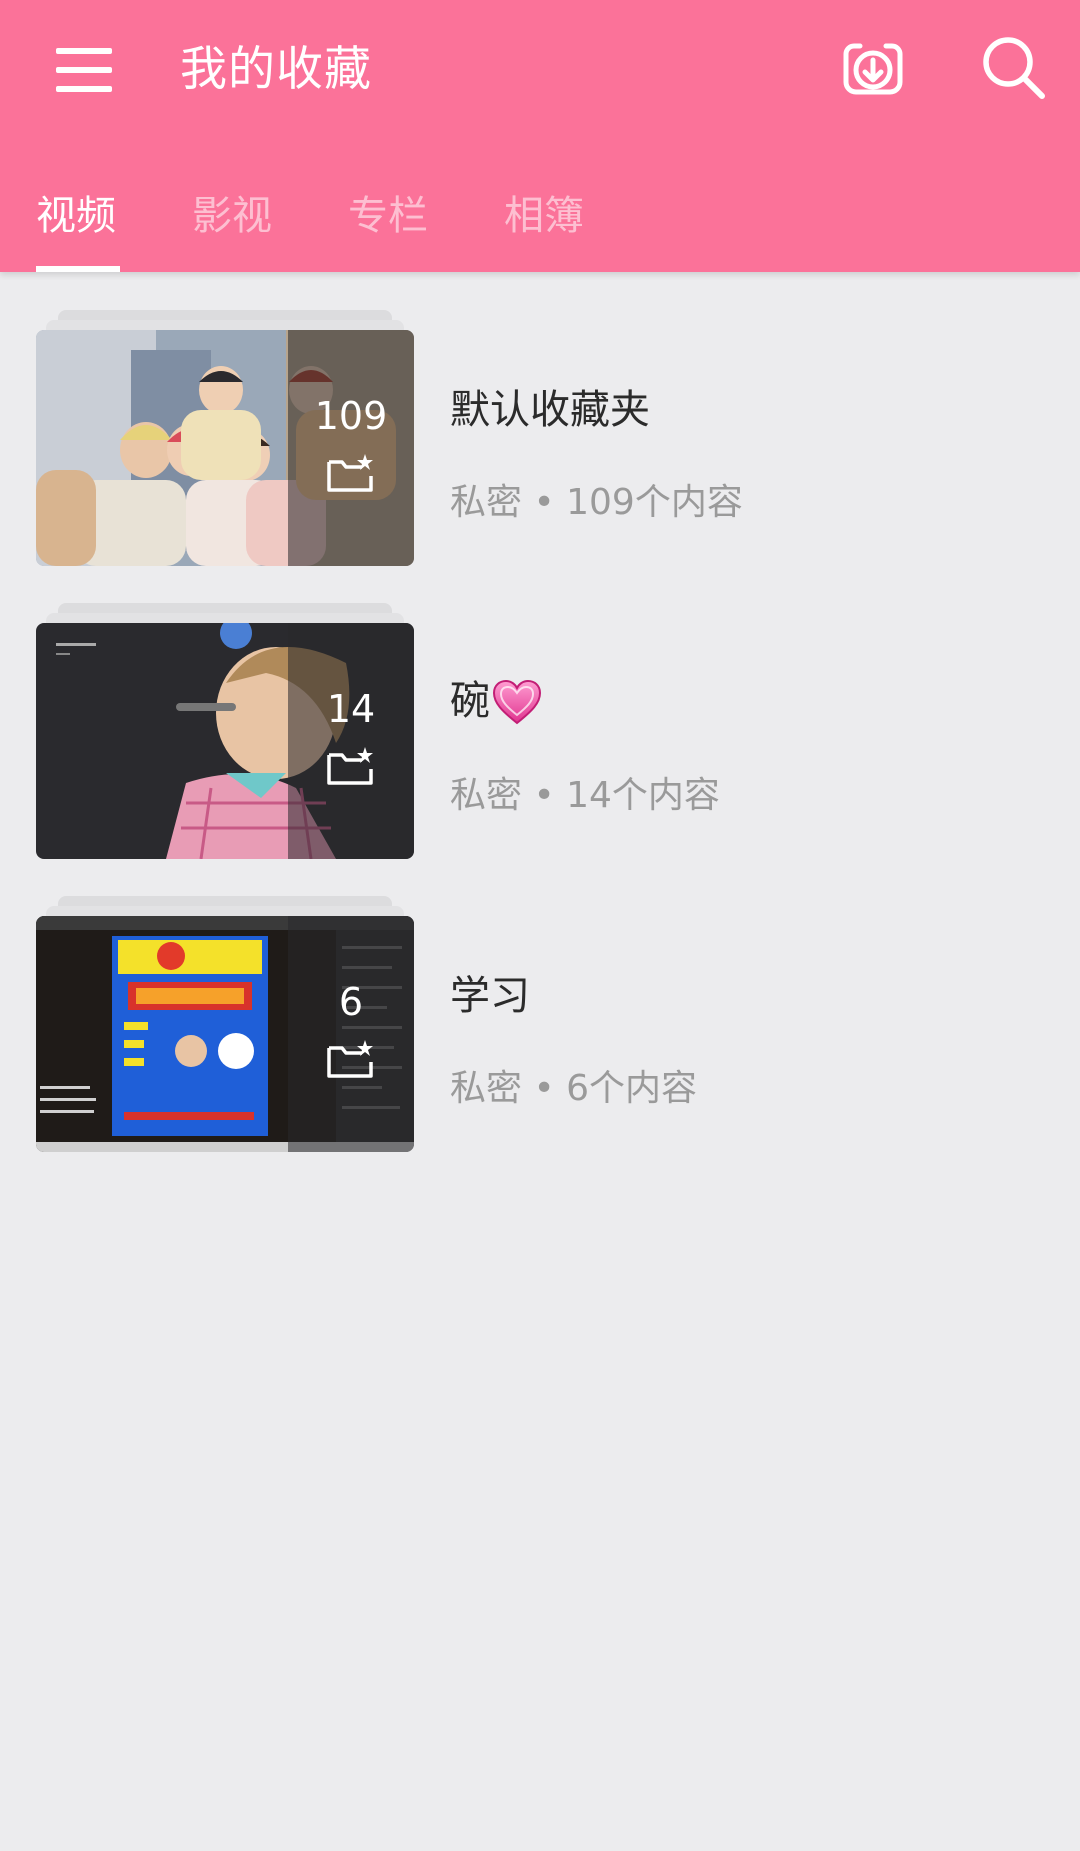  Describe the element at coordinates (585, 795) in the screenshot. I see `folder-meta: 私密 • 14个内容` at that location.